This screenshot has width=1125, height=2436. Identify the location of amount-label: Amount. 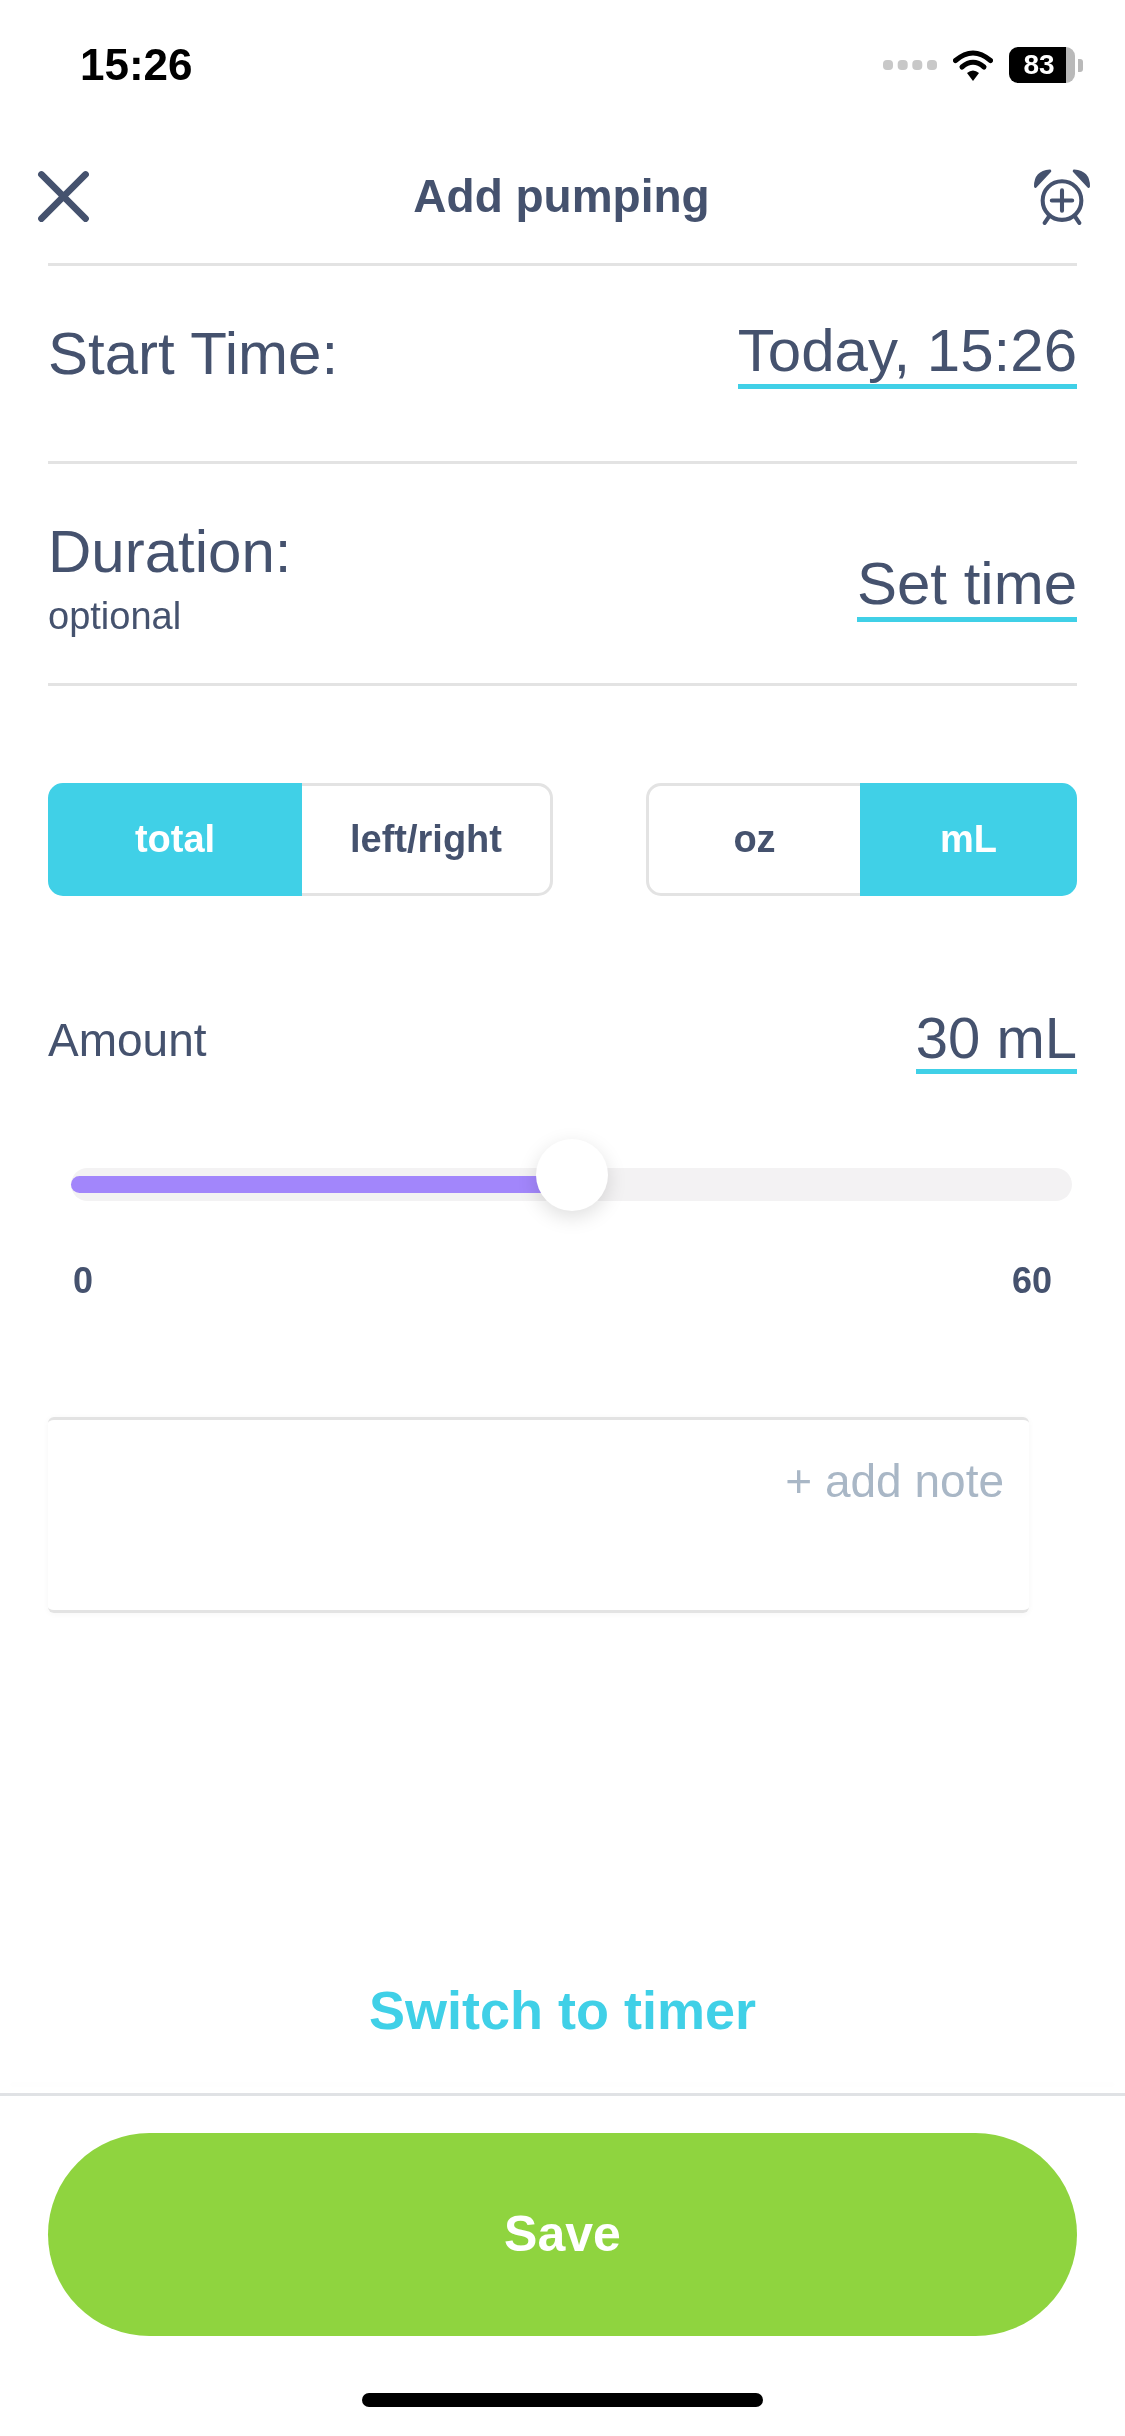
(127, 1040).